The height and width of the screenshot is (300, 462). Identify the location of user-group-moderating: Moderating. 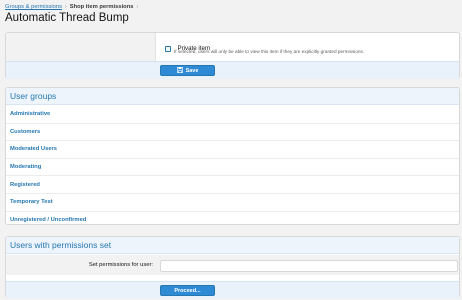
(232, 168).